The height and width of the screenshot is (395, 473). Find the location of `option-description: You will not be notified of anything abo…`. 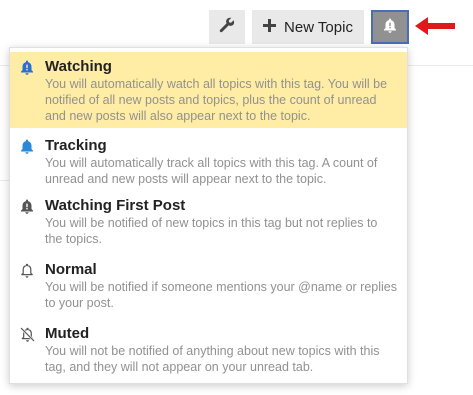

option-description: You will not be notified of anything abo… is located at coordinates (212, 359).